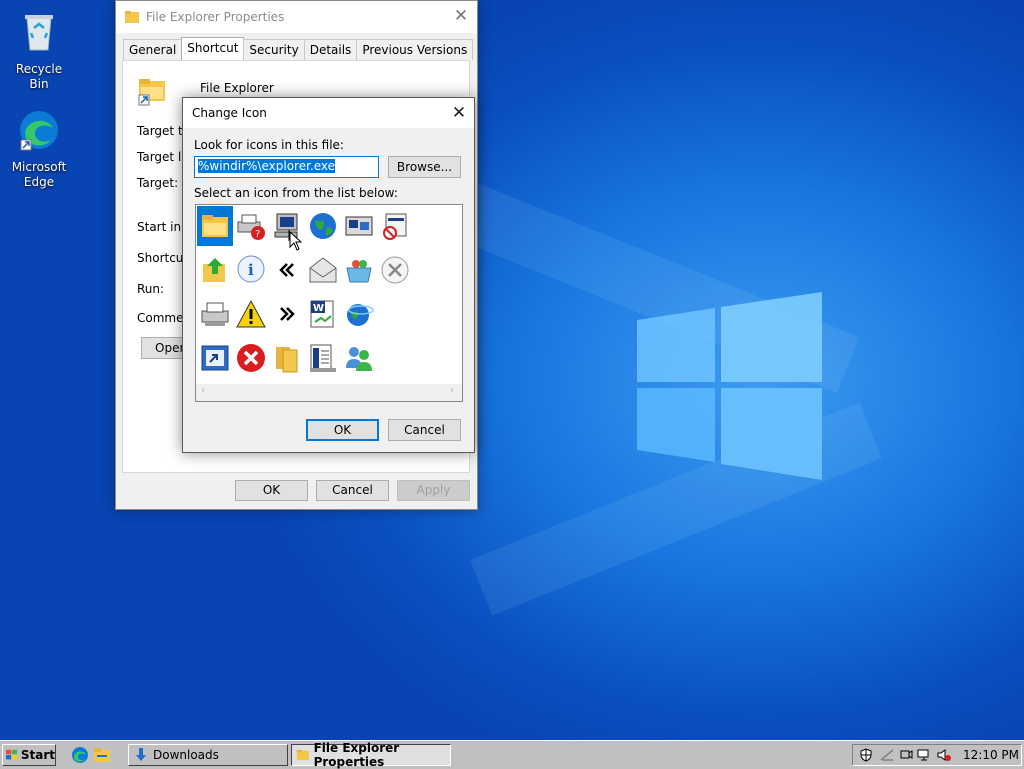  I want to click on taskbar-downloads-button: Downloads, so click(208, 755).